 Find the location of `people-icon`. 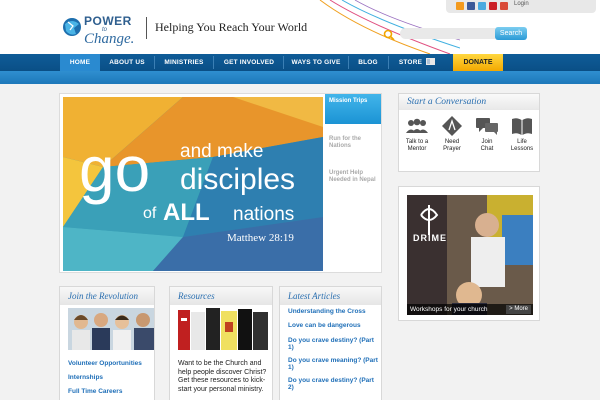

people-icon is located at coordinates (417, 125).